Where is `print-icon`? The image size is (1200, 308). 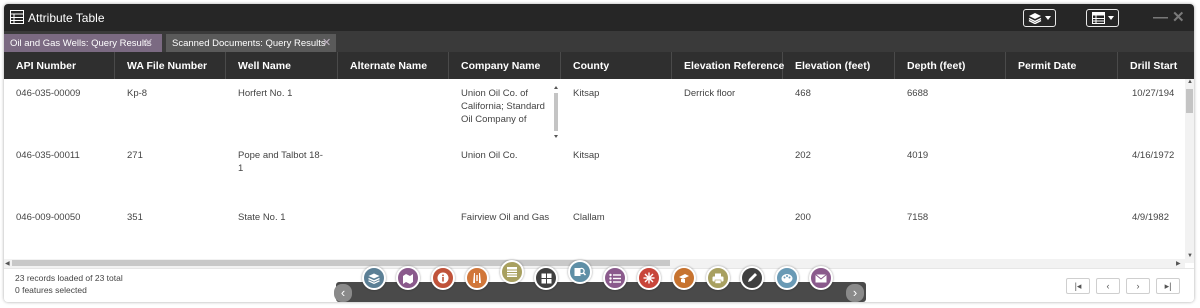 print-icon is located at coordinates (718, 278).